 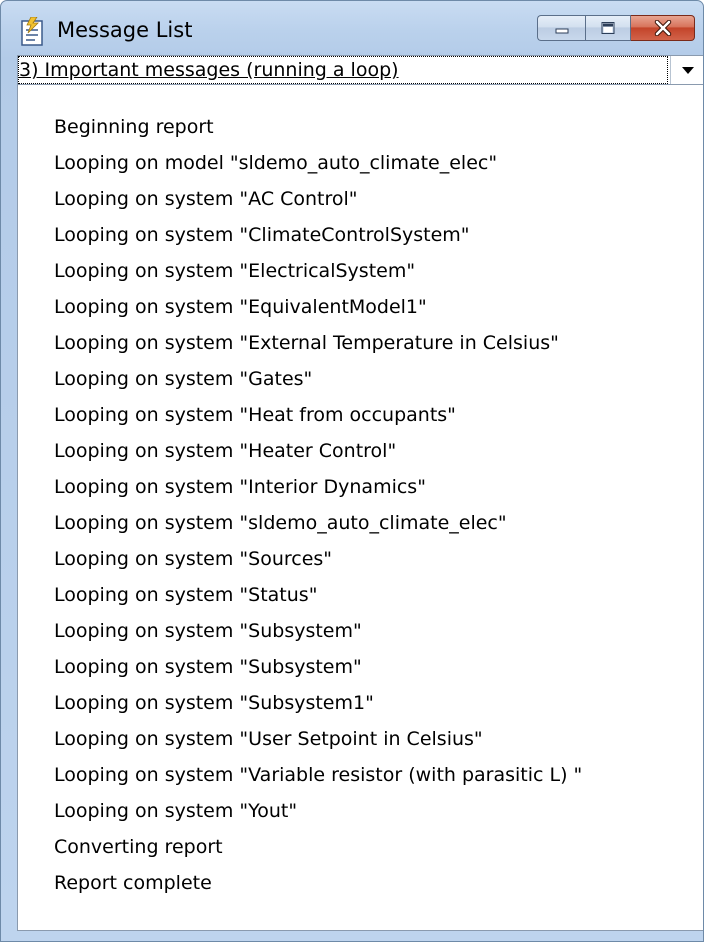 I want to click on chevron-down-icon, so click(x=687, y=70).